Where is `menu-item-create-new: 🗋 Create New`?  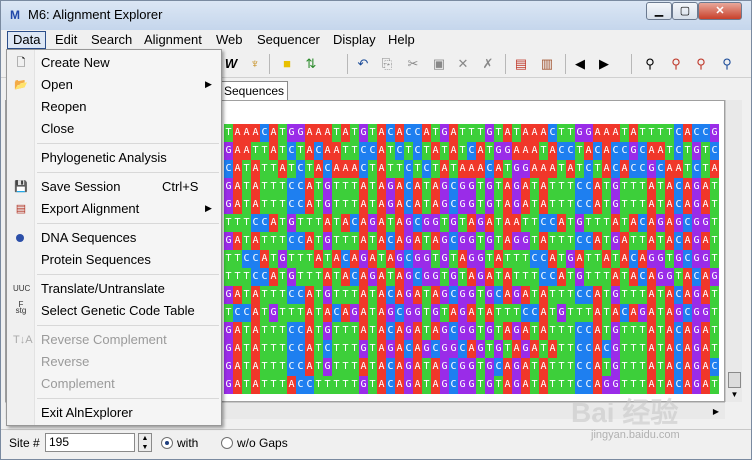
menu-item-create-new: 🗋 Create New is located at coordinates (114, 63).